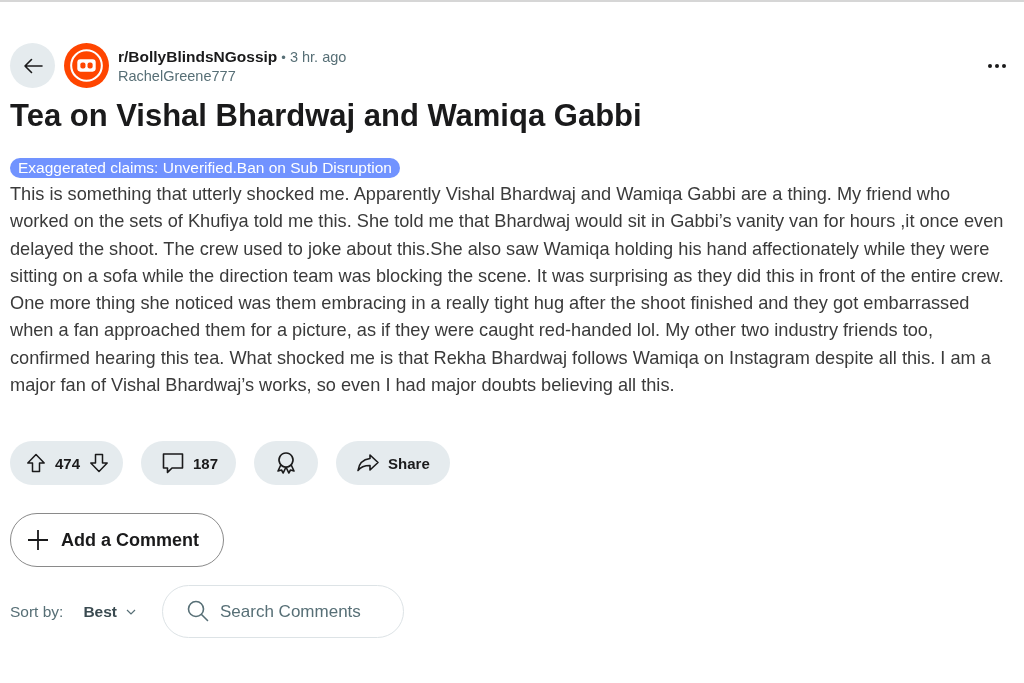 The width and height of the screenshot is (1024, 683). I want to click on plus-icon, so click(38, 540).